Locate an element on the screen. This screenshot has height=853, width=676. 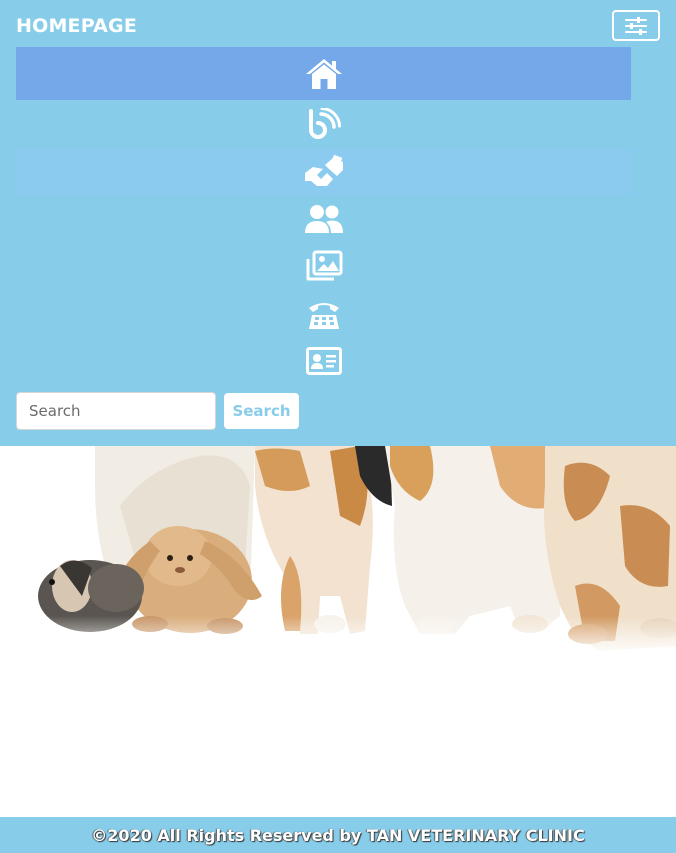
nav-item-gallery is located at coordinates (323, 266).